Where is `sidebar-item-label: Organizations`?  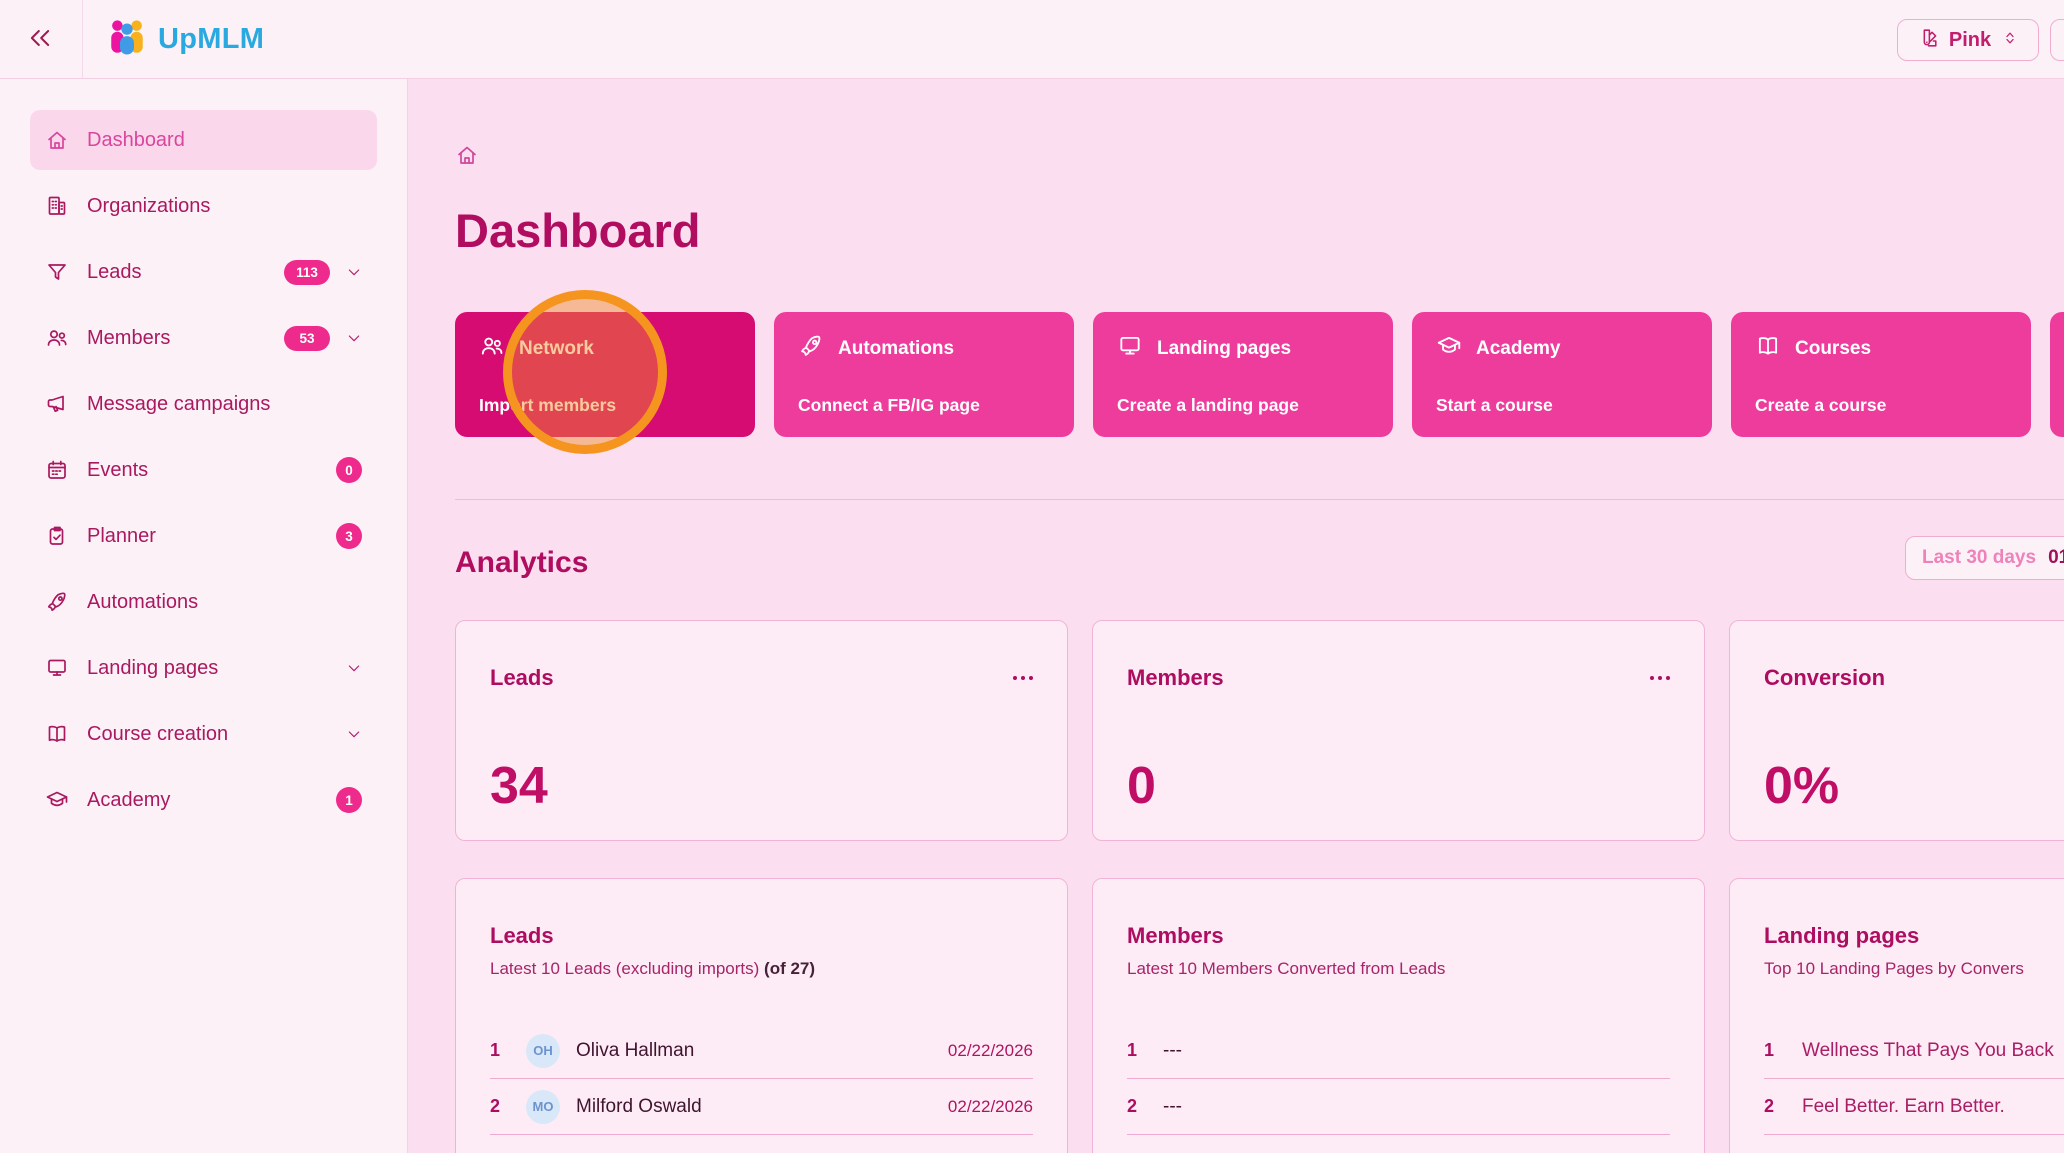 sidebar-item-label: Organizations is located at coordinates (149, 205).